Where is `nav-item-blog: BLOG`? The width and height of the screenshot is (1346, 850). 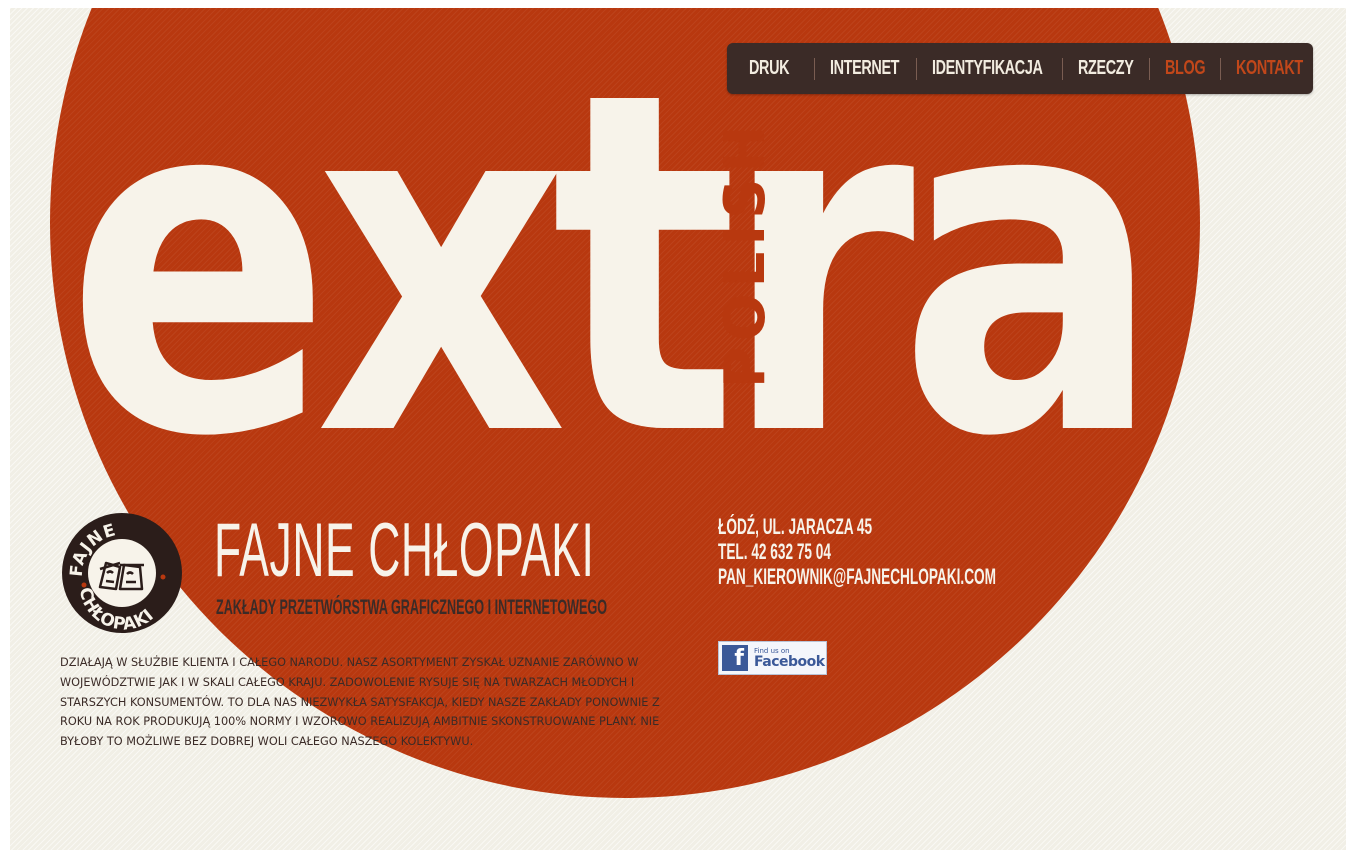 nav-item-blog: BLOG is located at coordinates (1185, 68).